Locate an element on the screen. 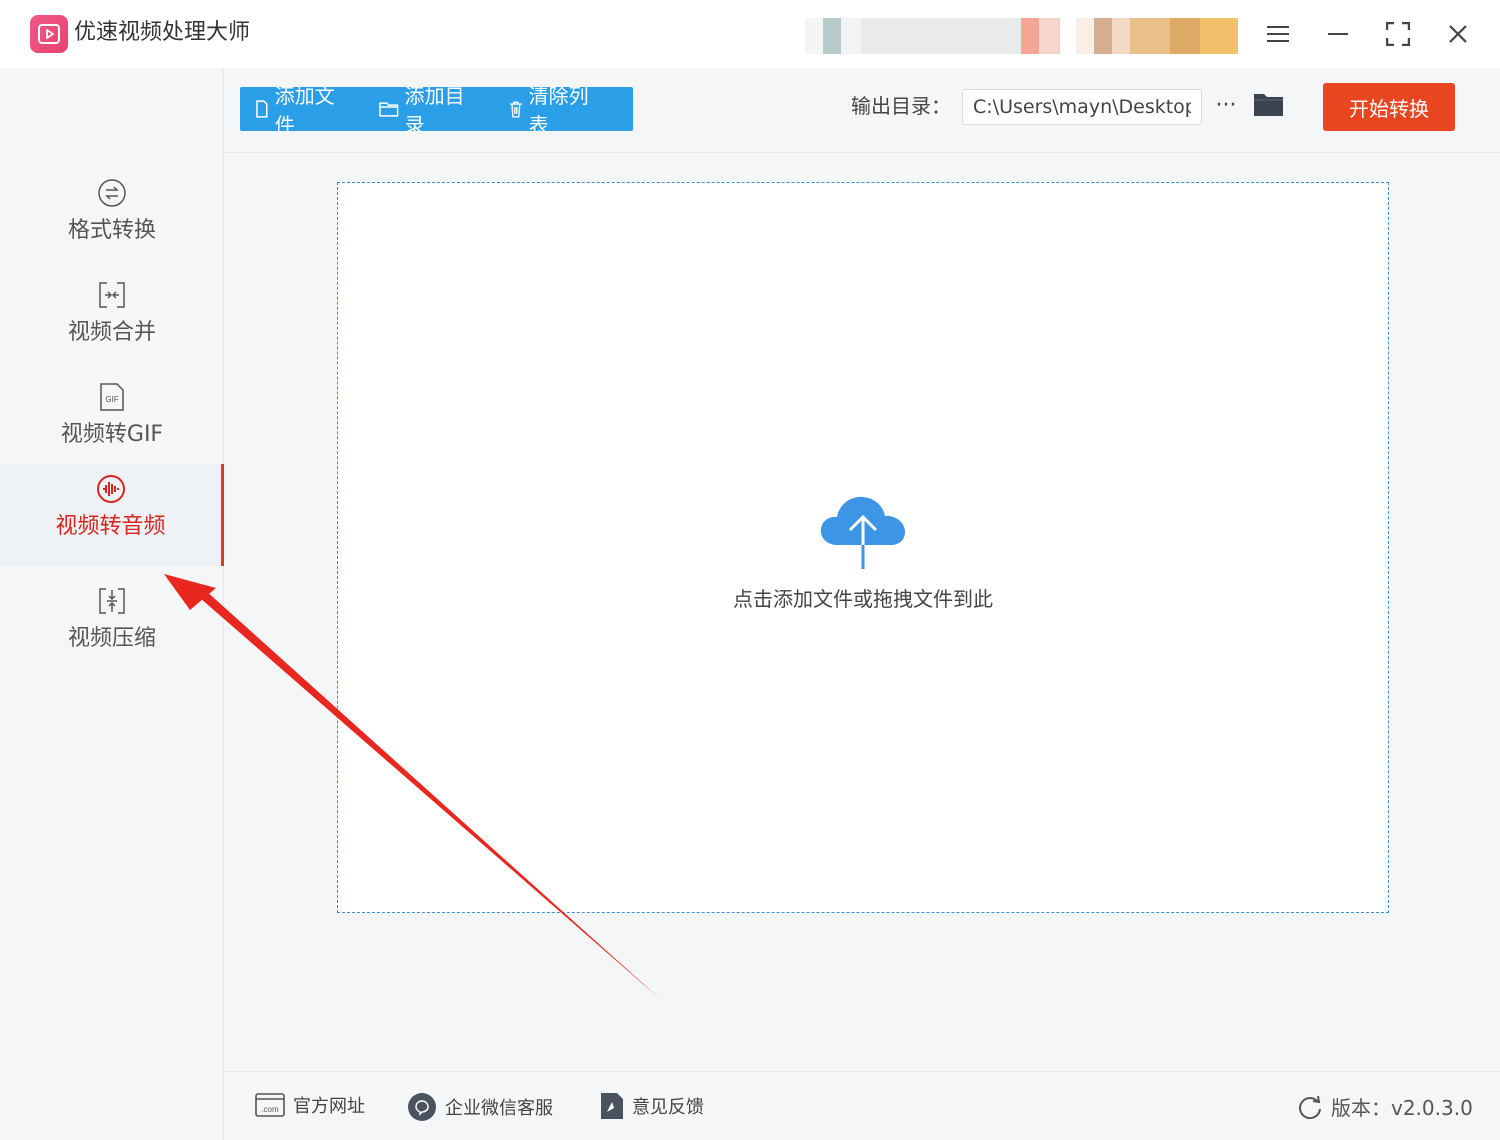 This screenshot has width=1500, height=1140. output-directory-label: 输出目录： is located at coordinates (901, 106).